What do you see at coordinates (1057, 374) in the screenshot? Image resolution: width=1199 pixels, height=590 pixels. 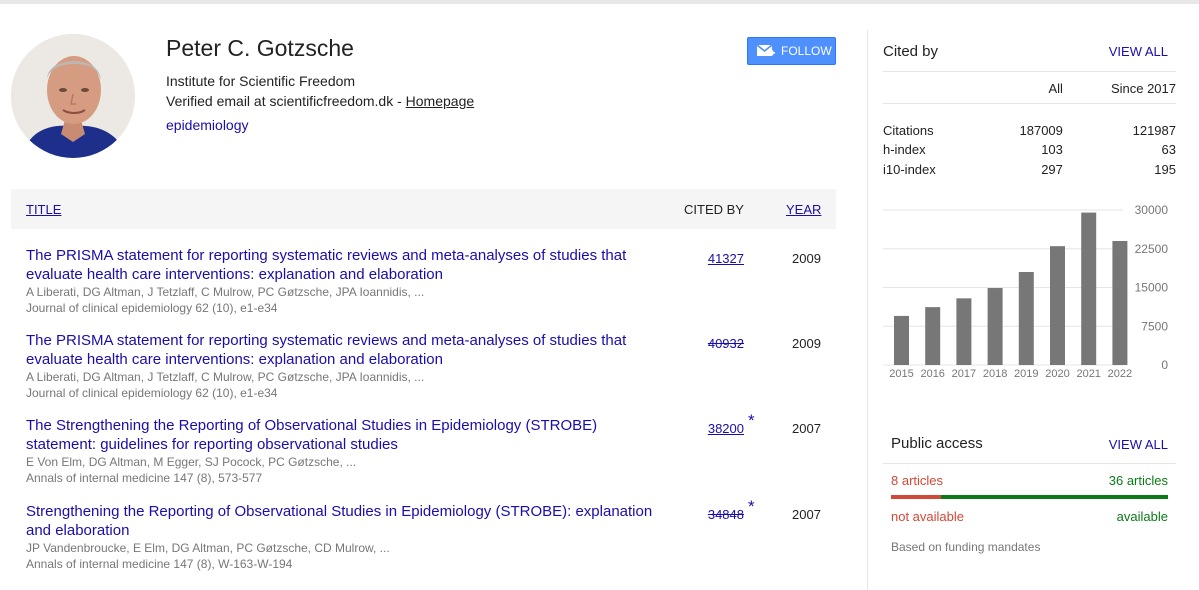 I see `chart-x-tick-label: 2020` at bounding box center [1057, 374].